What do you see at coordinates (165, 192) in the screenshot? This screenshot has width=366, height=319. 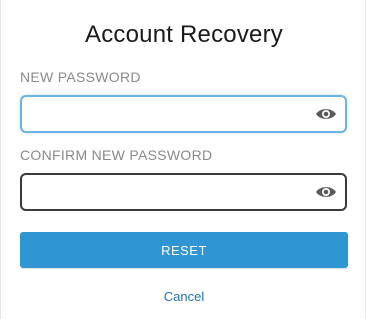 I see `confirm-password-input` at bounding box center [165, 192].